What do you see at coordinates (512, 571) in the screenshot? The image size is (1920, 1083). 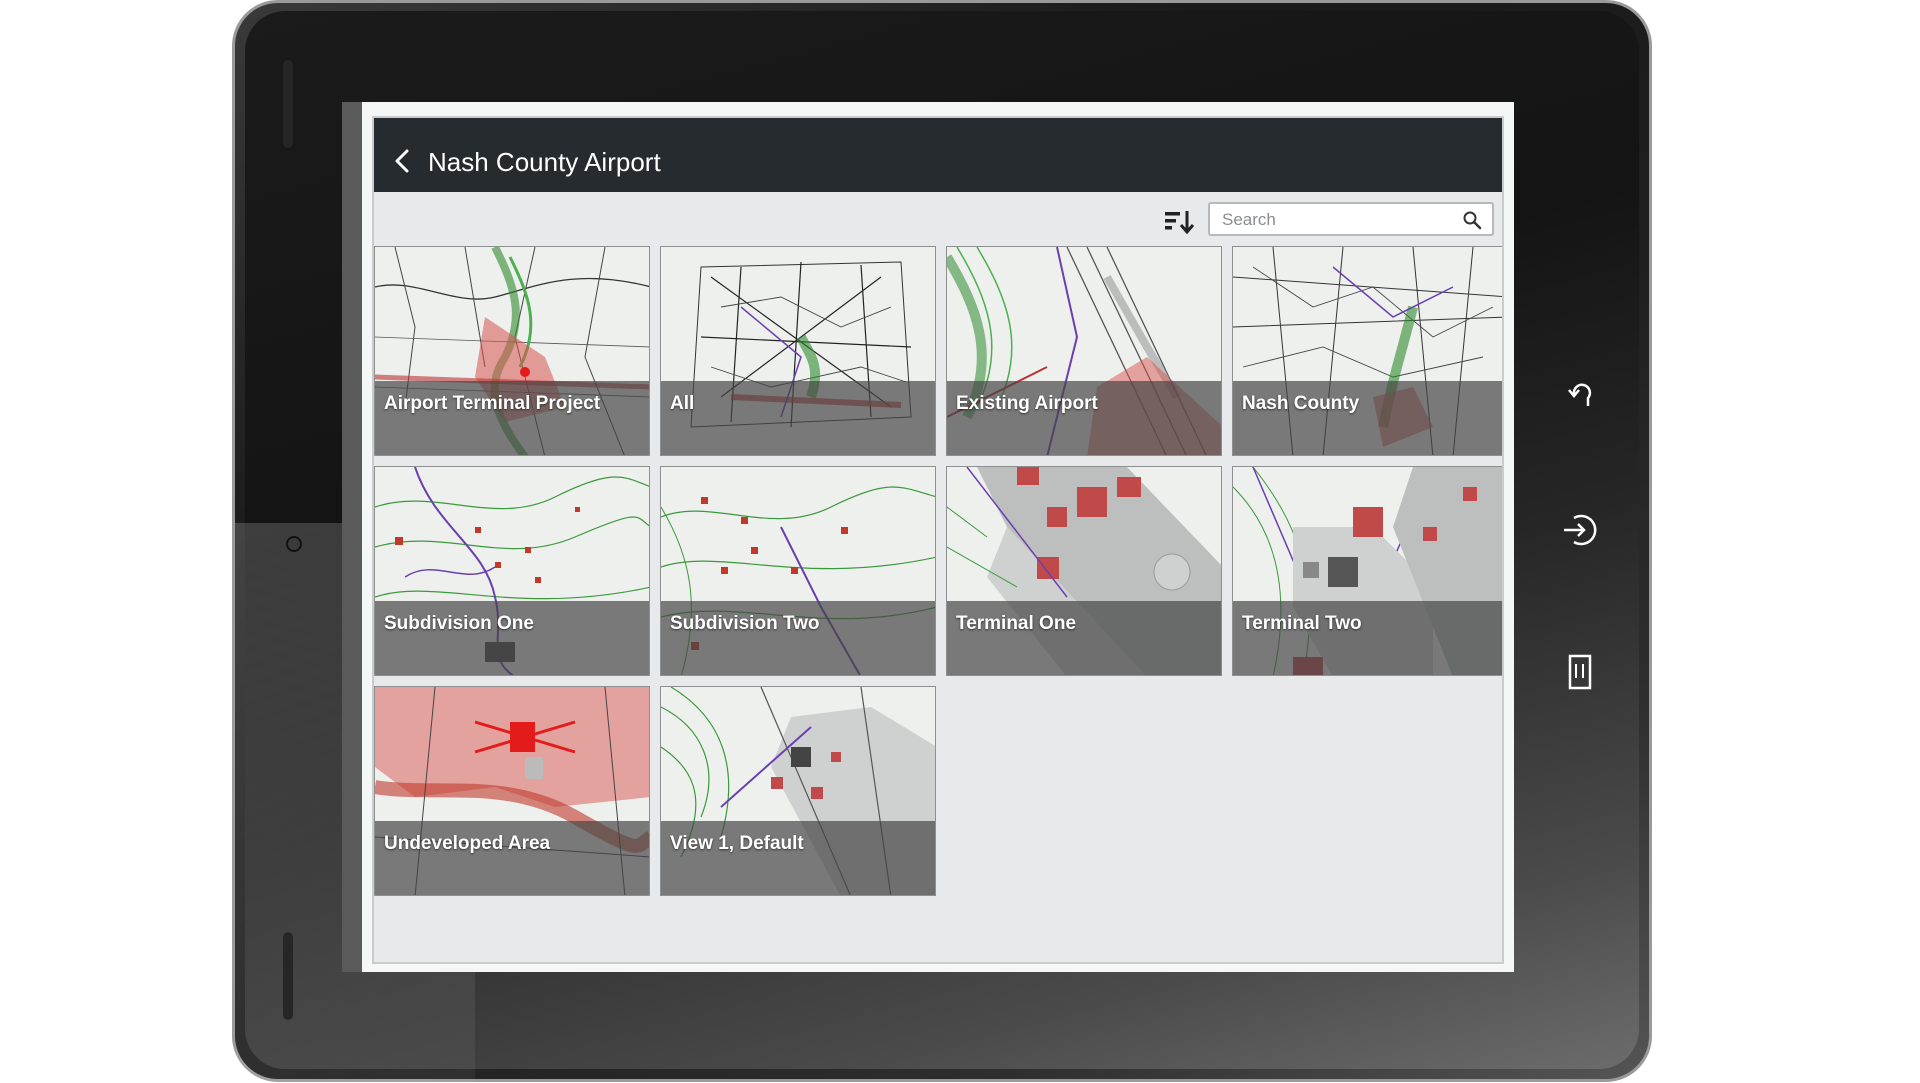 I see `view-tile-subdivision-one: Subdivision One` at bounding box center [512, 571].